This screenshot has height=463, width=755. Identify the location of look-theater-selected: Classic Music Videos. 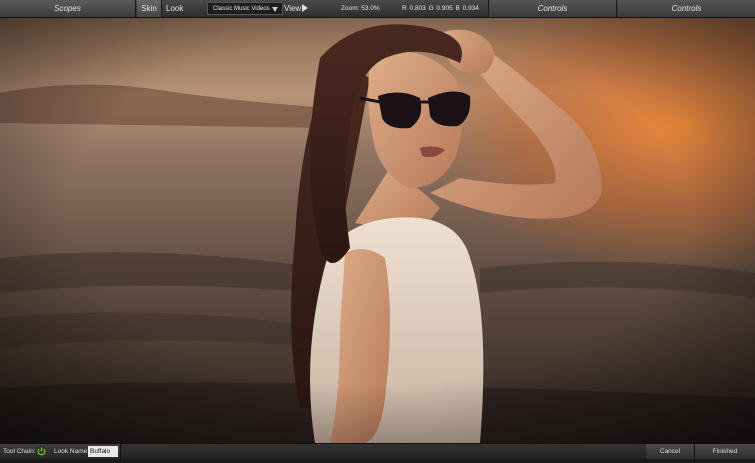
(241, 9).